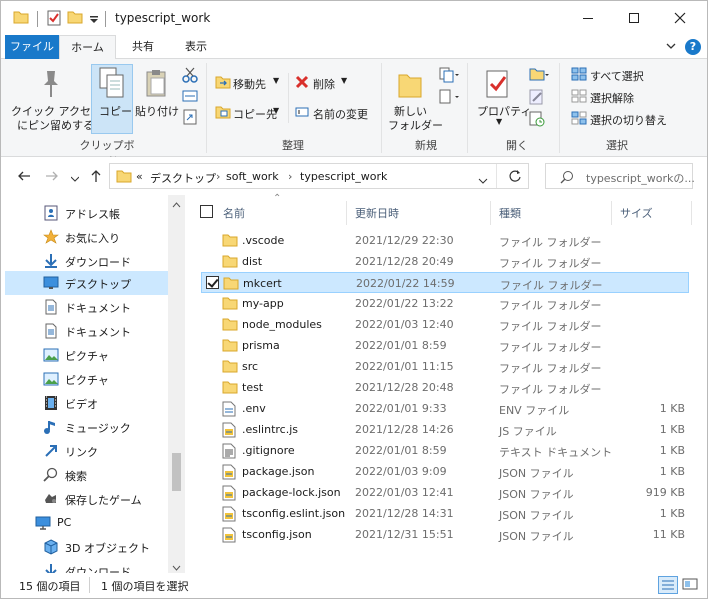 The image size is (708, 599). What do you see at coordinates (52, 177) in the screenshot?
I see `forward-arrow-icon` at bounding box center [52, 177].